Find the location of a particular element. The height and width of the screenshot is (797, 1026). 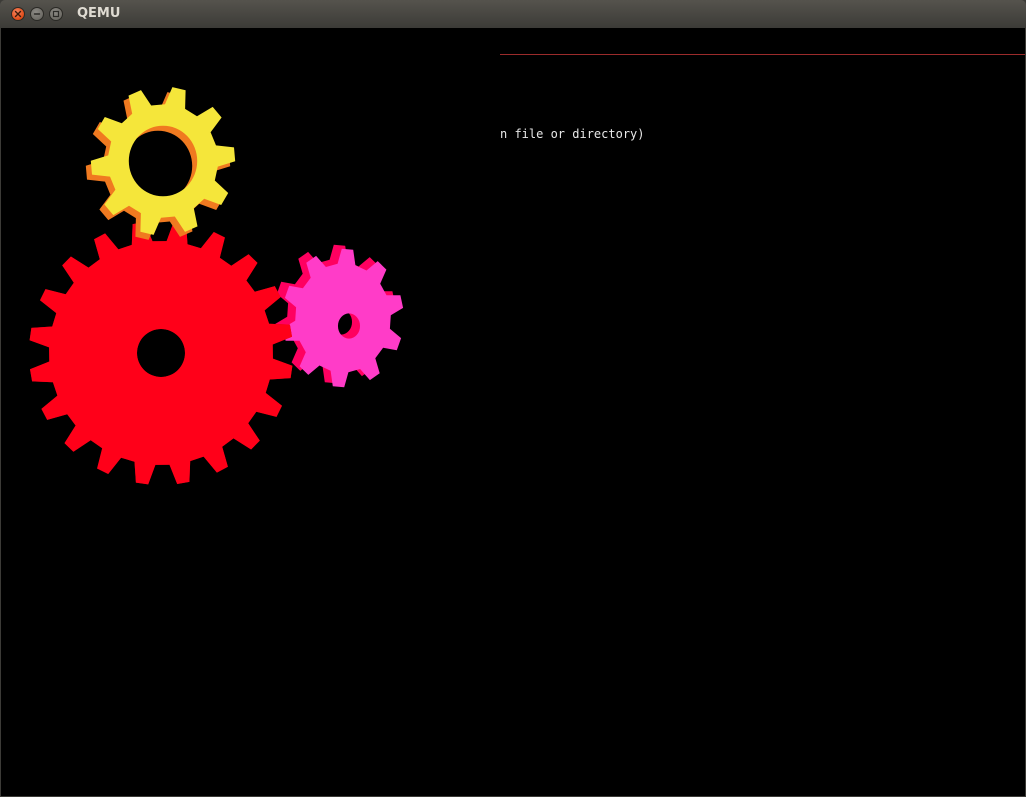

minimize-icon is located at coordinates (37, 14).